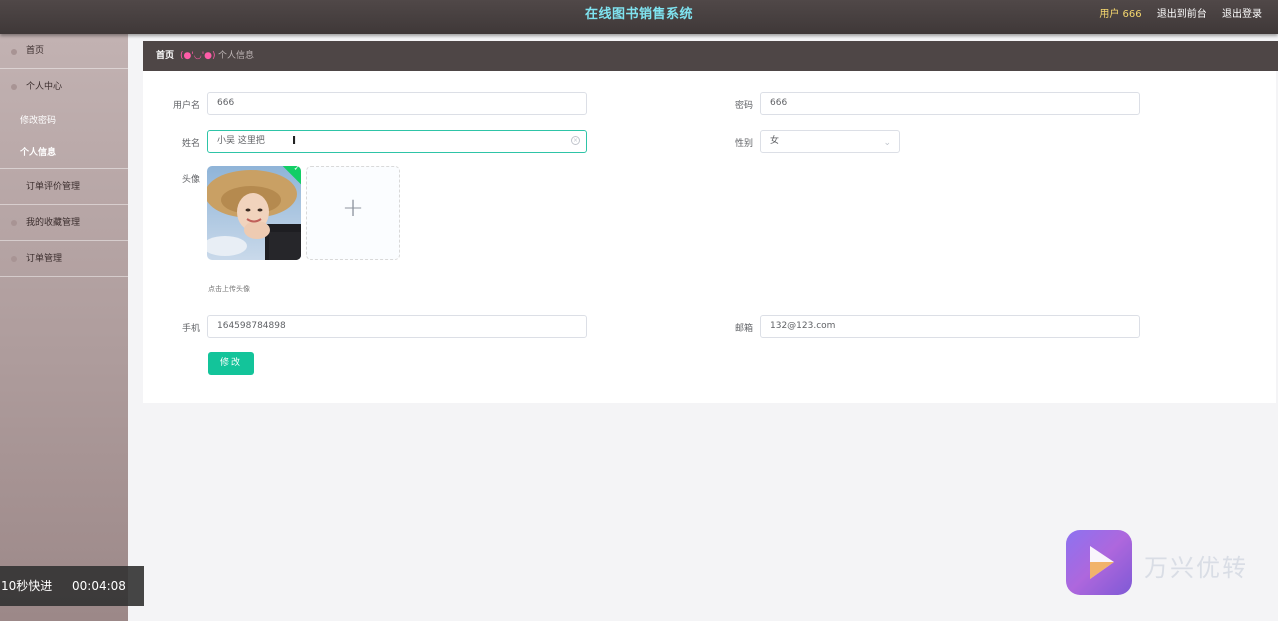  Describe the element at coordinates (710, 56) in the screenshot. I see `breadcrumb: 首页 (●'◡'●) 个人信息` at that location.